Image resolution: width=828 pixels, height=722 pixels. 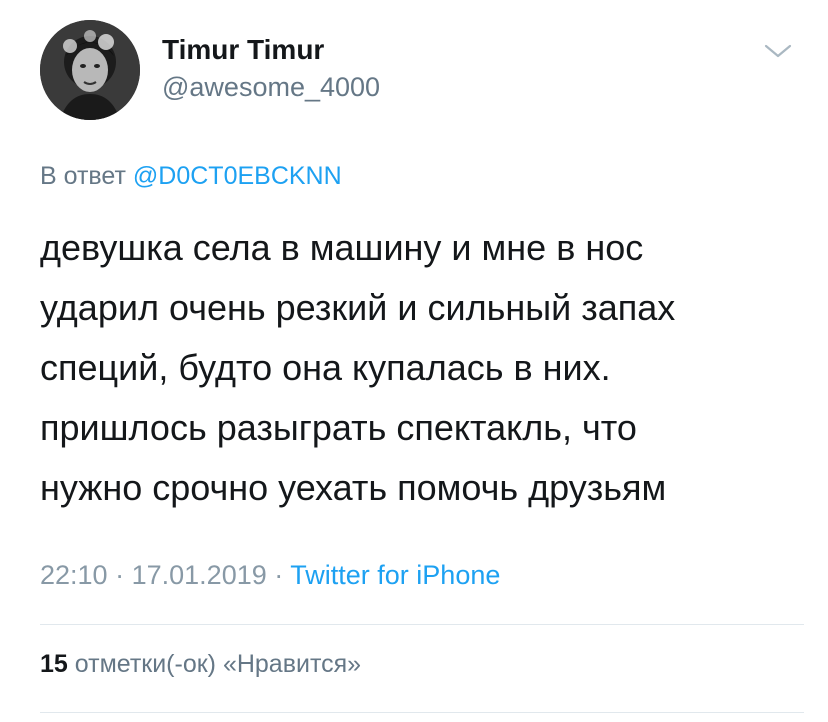 I want to click on tweet-line: нужно срочно уехать помочь друзьям, so click(x=353, y=487).